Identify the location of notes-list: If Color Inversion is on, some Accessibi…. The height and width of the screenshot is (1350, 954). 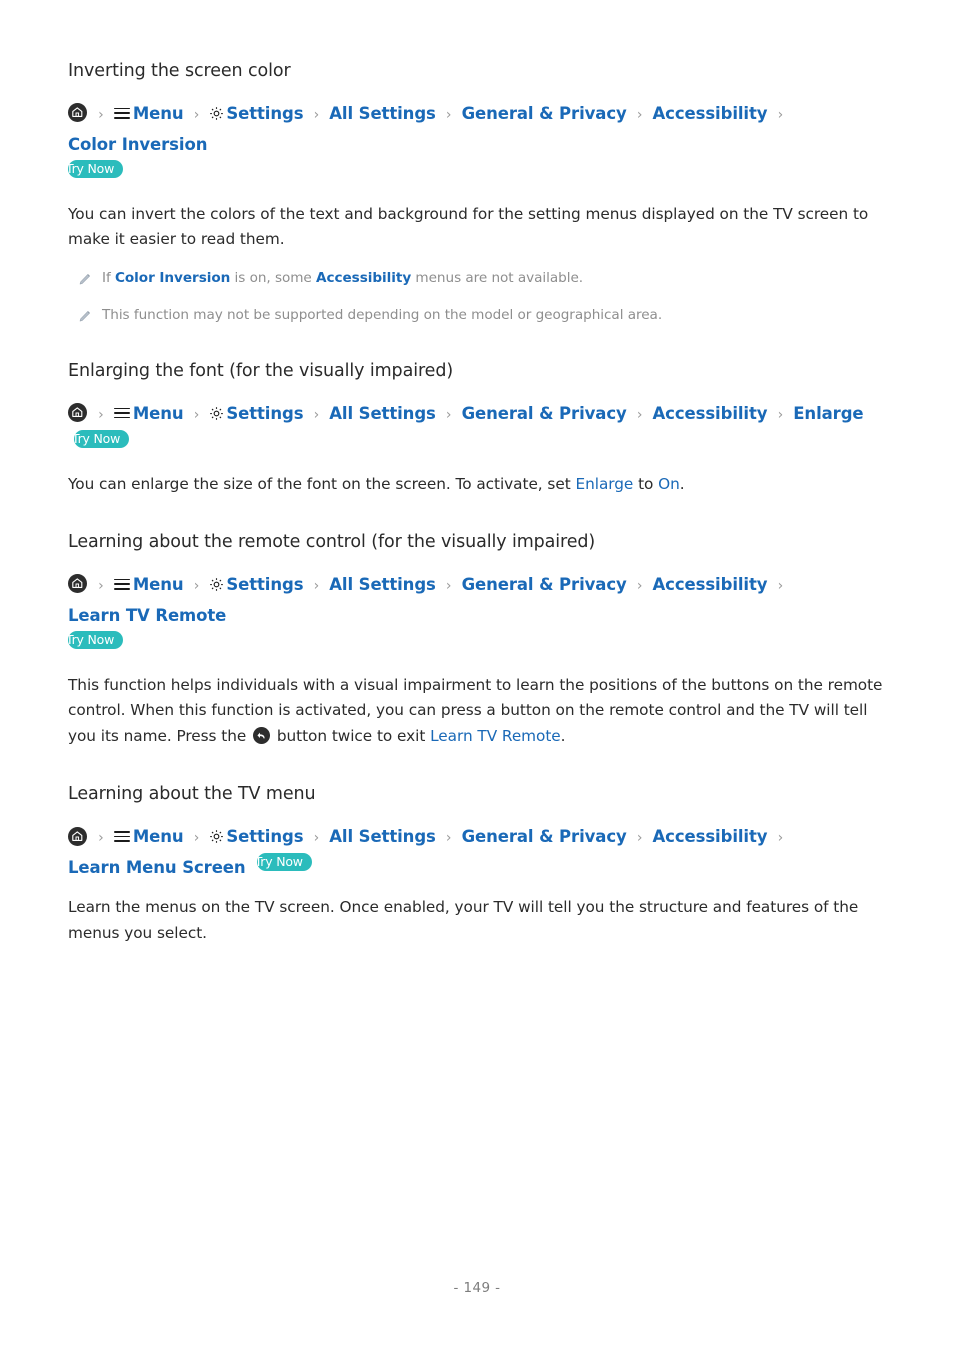
(482, 296).